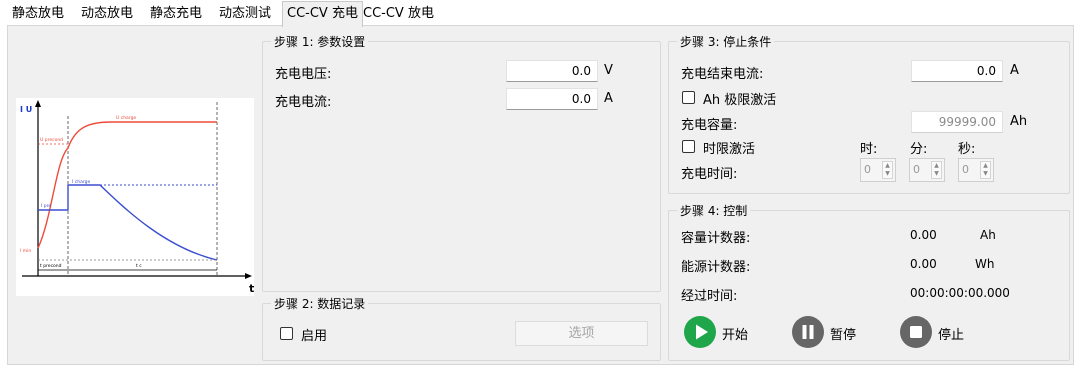 The height and width of the screenshot is (369, 1080). Describe the element at coordinates (716, 267) in the screenshot. I see `energy-counter-label: 能源计数器:` at that location.